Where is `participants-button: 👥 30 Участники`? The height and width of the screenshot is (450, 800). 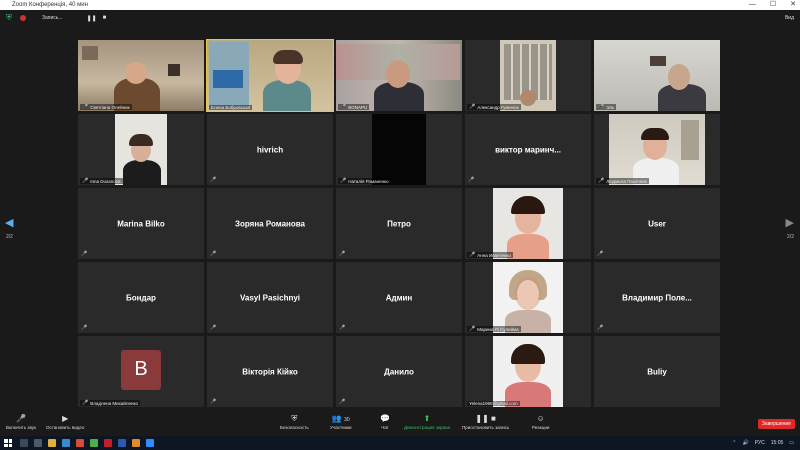 participants-button: 👥 30 Участники is located at coordinates (341, 422).